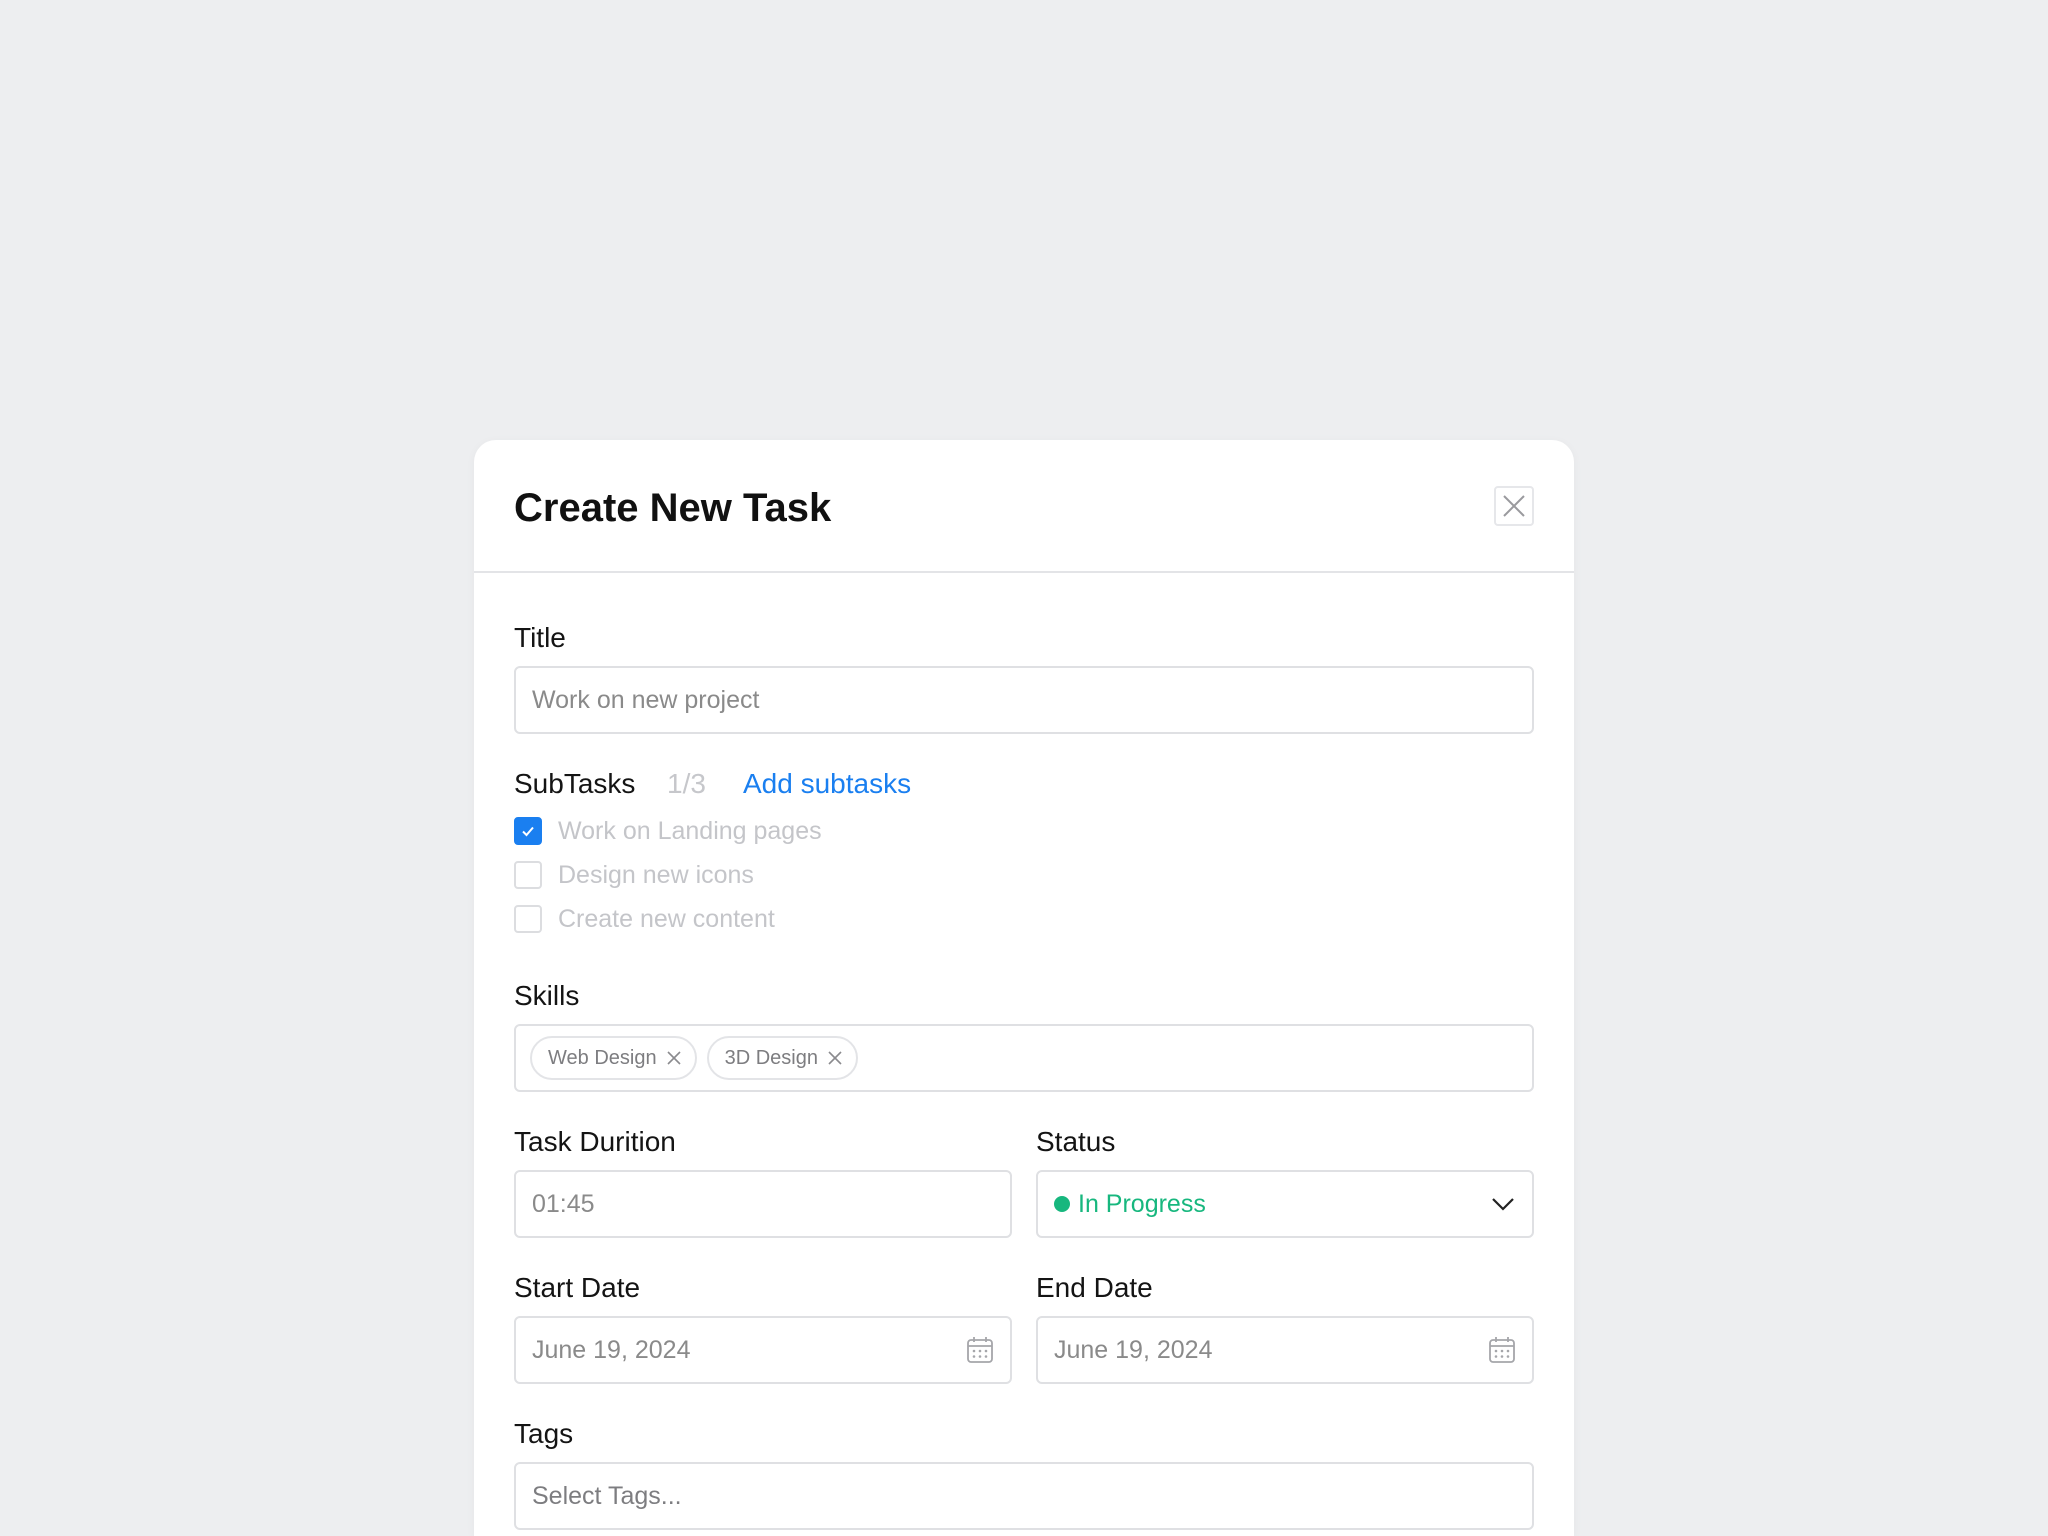 Image resolution: width=2048 pixels, height=1536 pixels. I want to click on subtask-label: Design new icons, so click(656, 874).